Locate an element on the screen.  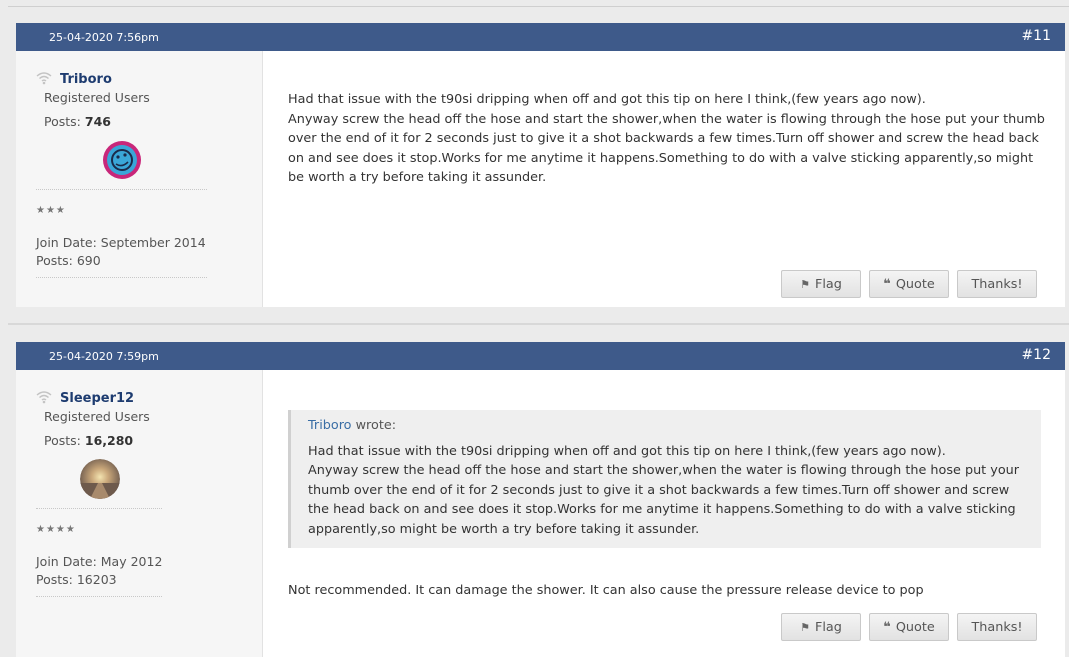
total-posts: Posts: 690 is located at coordinates (68, 260).